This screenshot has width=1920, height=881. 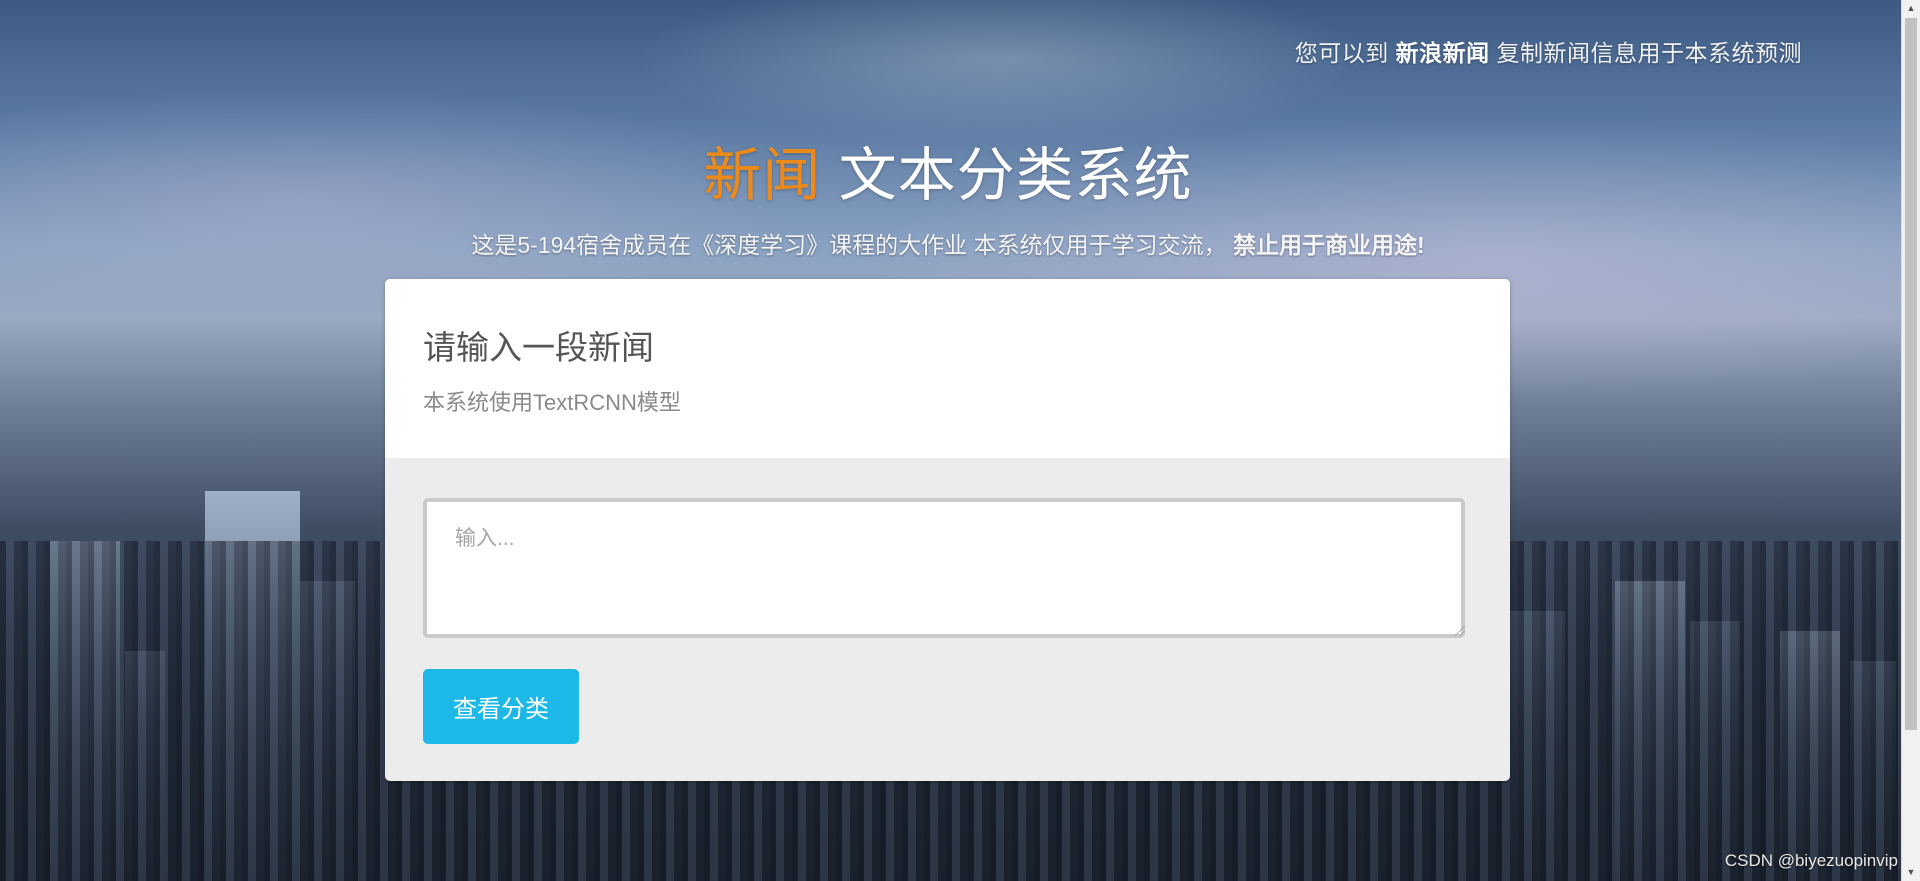 What do you see at coordinates (1460, 631) in the screenshot?
I see `resize-handle-icon` at bounding box center [1460, 631].